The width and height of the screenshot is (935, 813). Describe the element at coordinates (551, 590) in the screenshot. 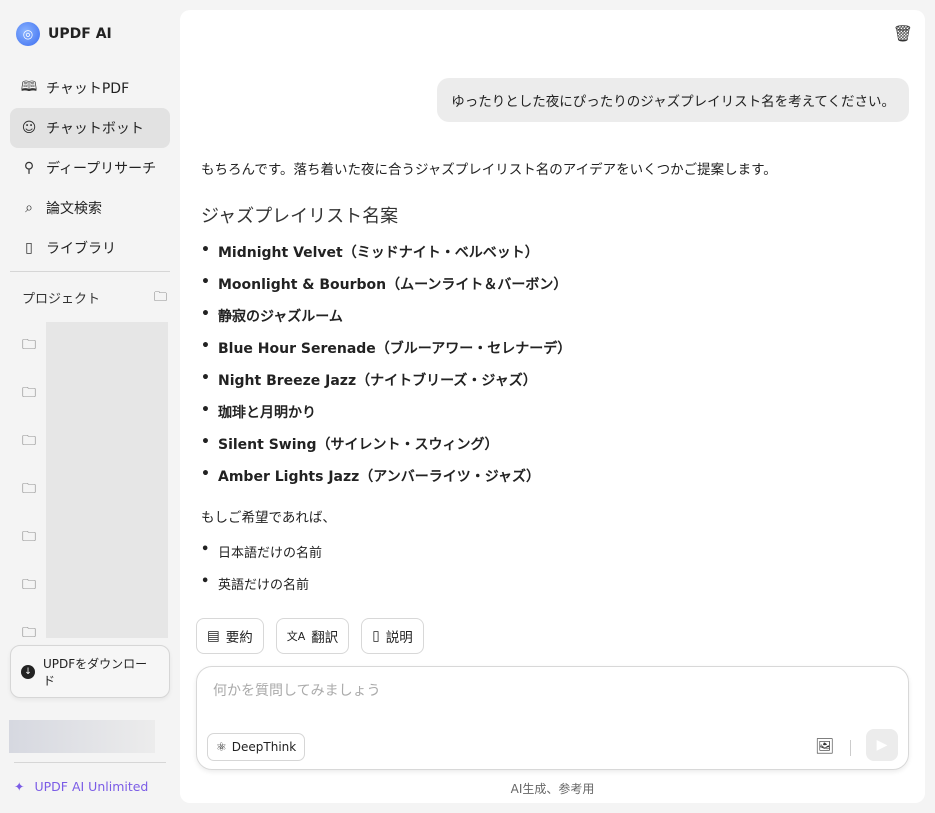

I see `list-item: 英語だけの名前` at that location.